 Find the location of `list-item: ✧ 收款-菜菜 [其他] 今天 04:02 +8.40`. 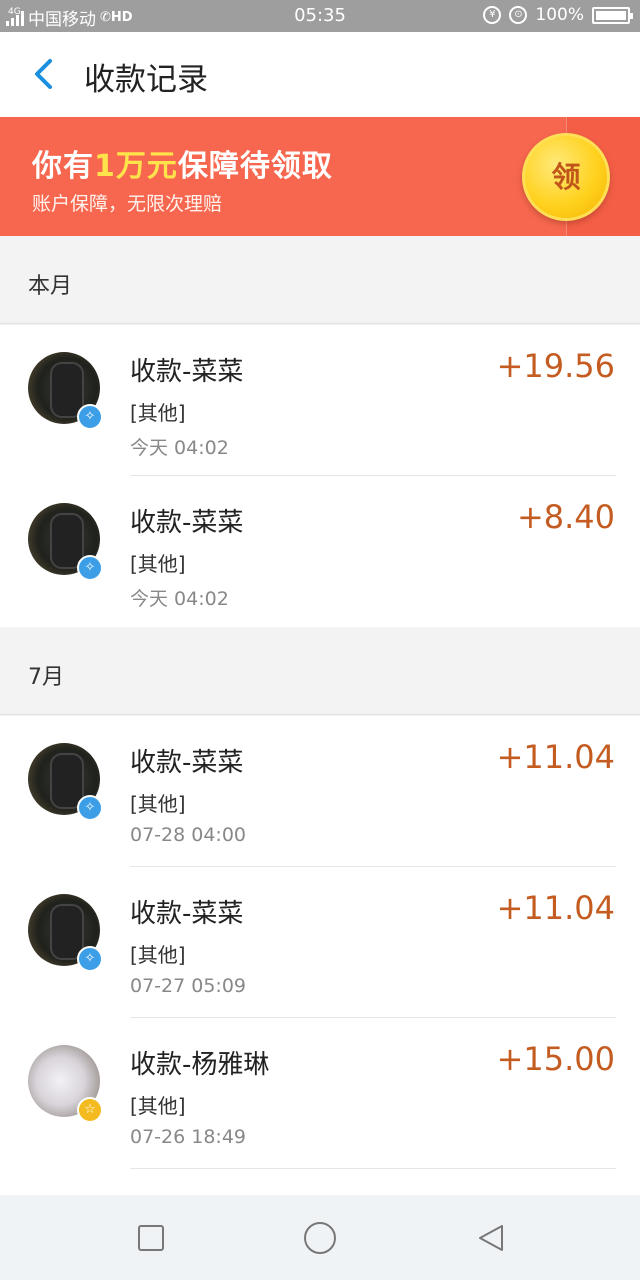

list-item: ✧ 收款-菜菜 [其他] 今天 04:02 +8.40 is located at coordinates (320, 551).